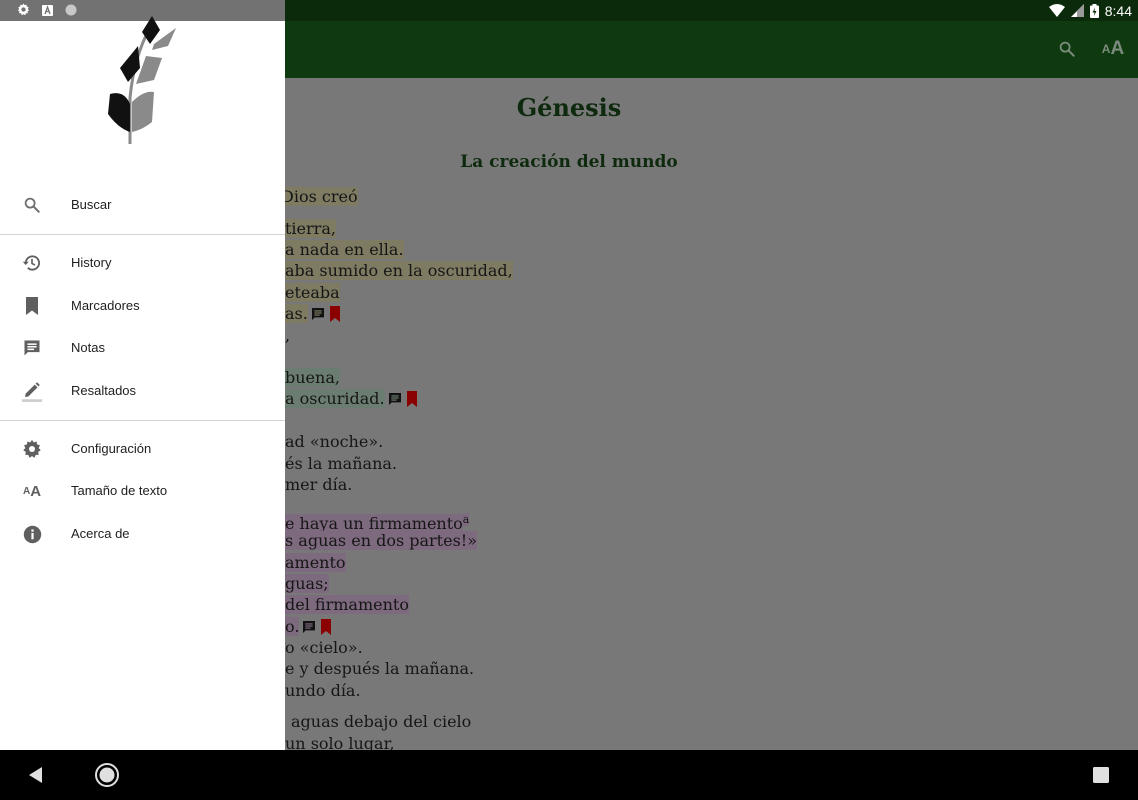  I want to click on menu-item-configuracion: Configuración, so click(142, 449).